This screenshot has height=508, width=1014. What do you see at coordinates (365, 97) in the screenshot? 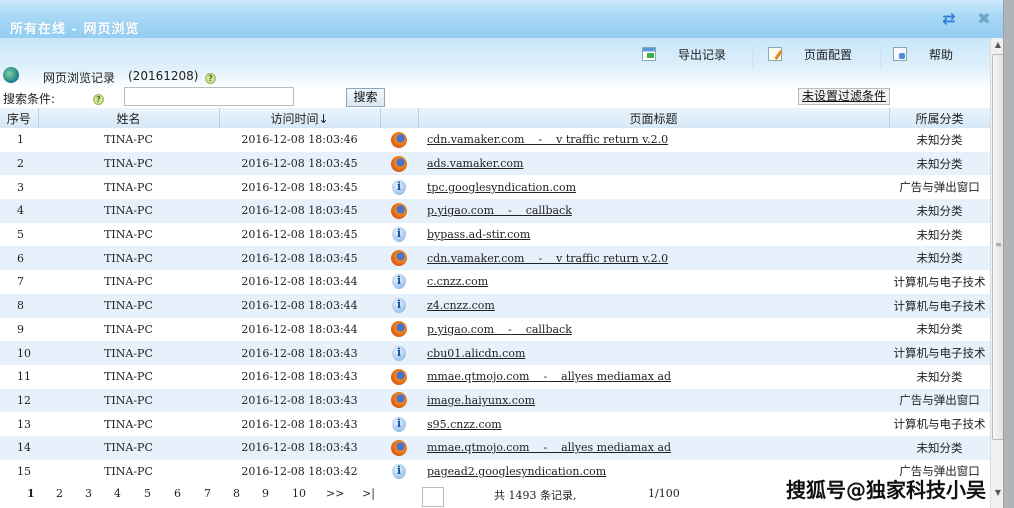
I see `search-button: 搜索` at bounding box center [365, 97].